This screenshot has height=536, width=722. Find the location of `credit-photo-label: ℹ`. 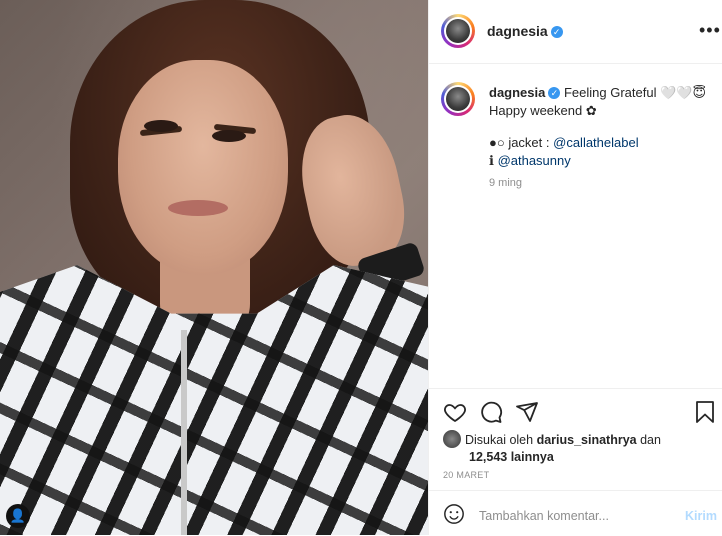

credit-photo-label: ℹ is located at coordinates (493, 160).